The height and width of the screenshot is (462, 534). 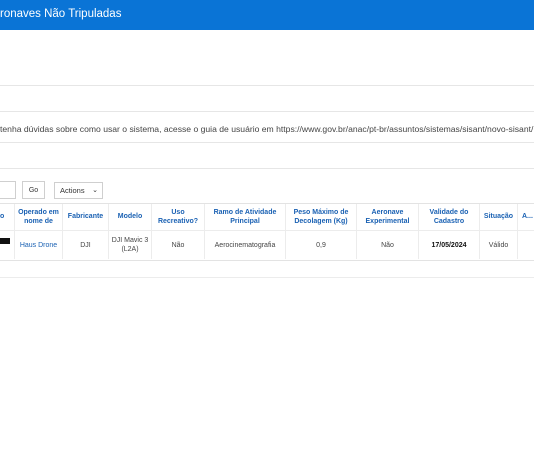 What do you see at coordinates (72, 190) in the screenshot?
I see `actions-label: Actions` at bounding box center [72, 190].